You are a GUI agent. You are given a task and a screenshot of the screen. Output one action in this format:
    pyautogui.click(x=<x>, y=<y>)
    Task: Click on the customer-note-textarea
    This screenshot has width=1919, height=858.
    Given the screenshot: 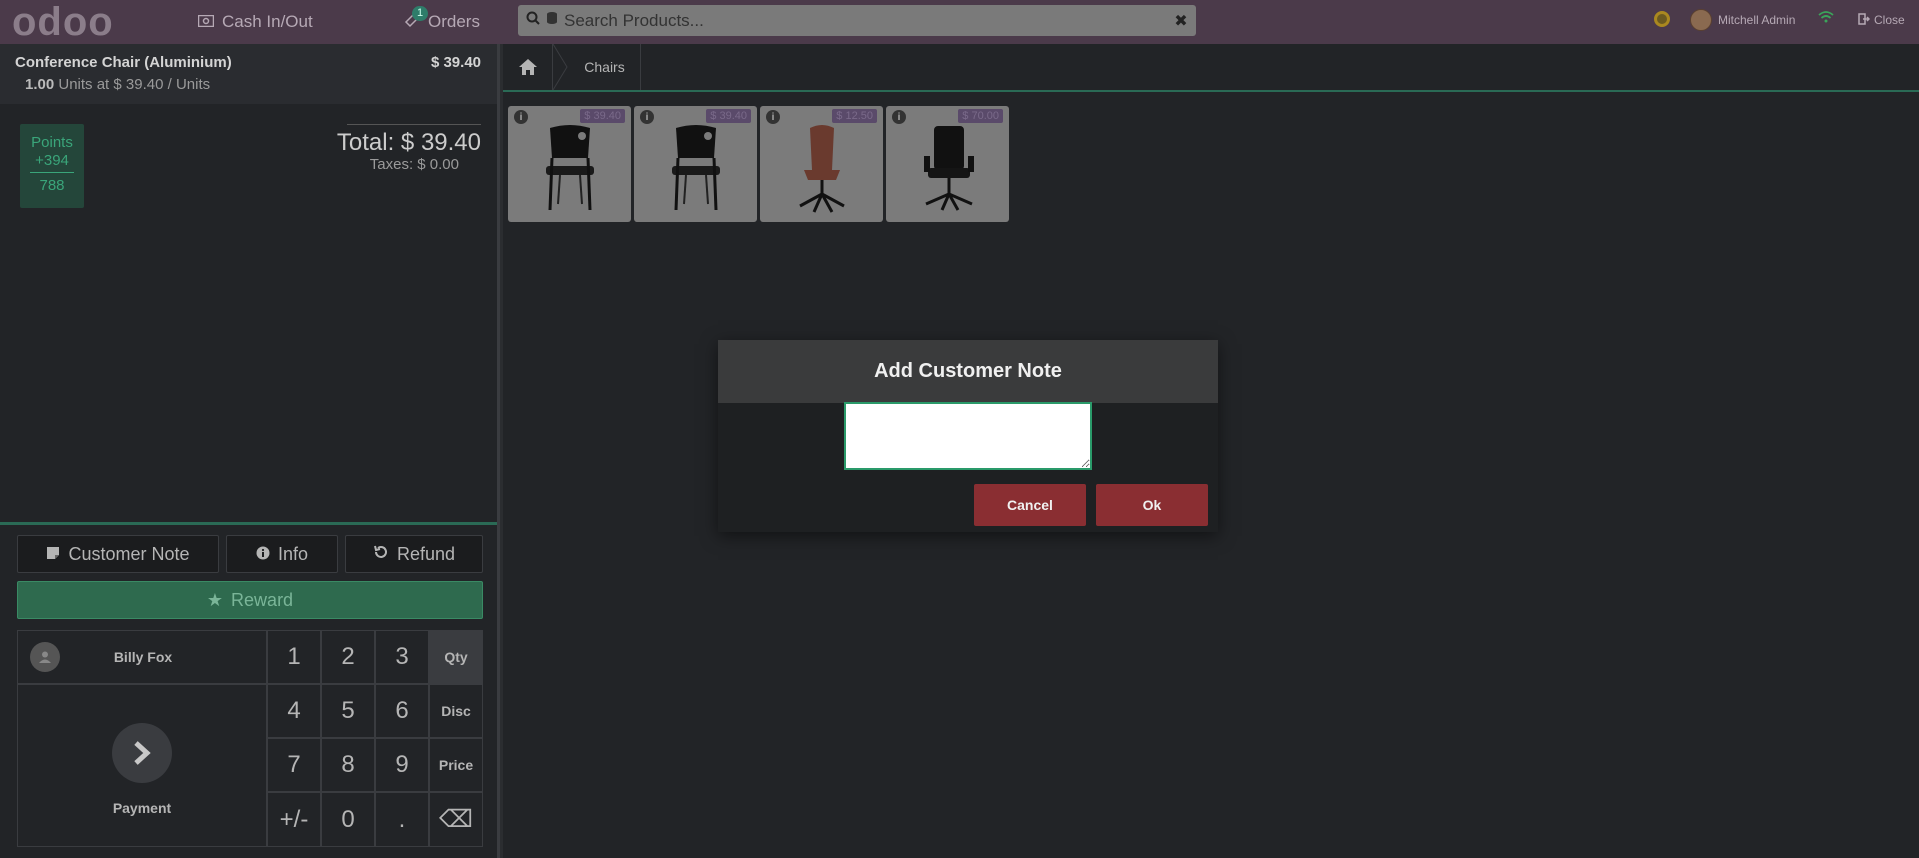 What is the action you would take?
    pyautogui.click(x=968, y=436)
    